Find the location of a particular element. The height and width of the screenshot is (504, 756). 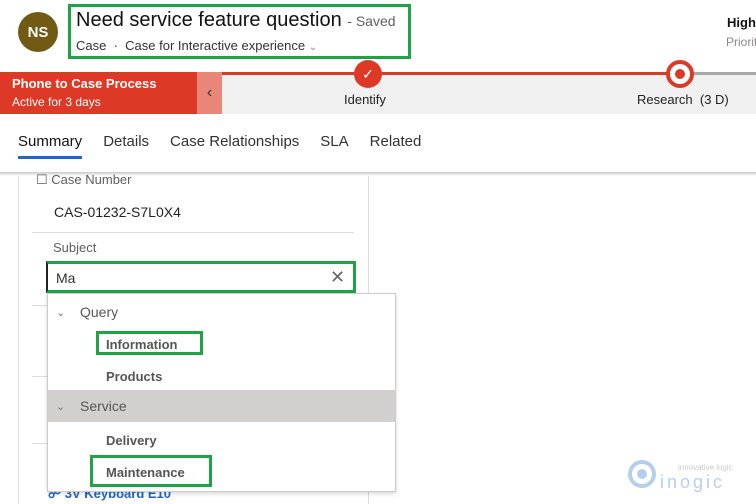

form-name: Case for Interactive experience is located at coordinates (215, 45).